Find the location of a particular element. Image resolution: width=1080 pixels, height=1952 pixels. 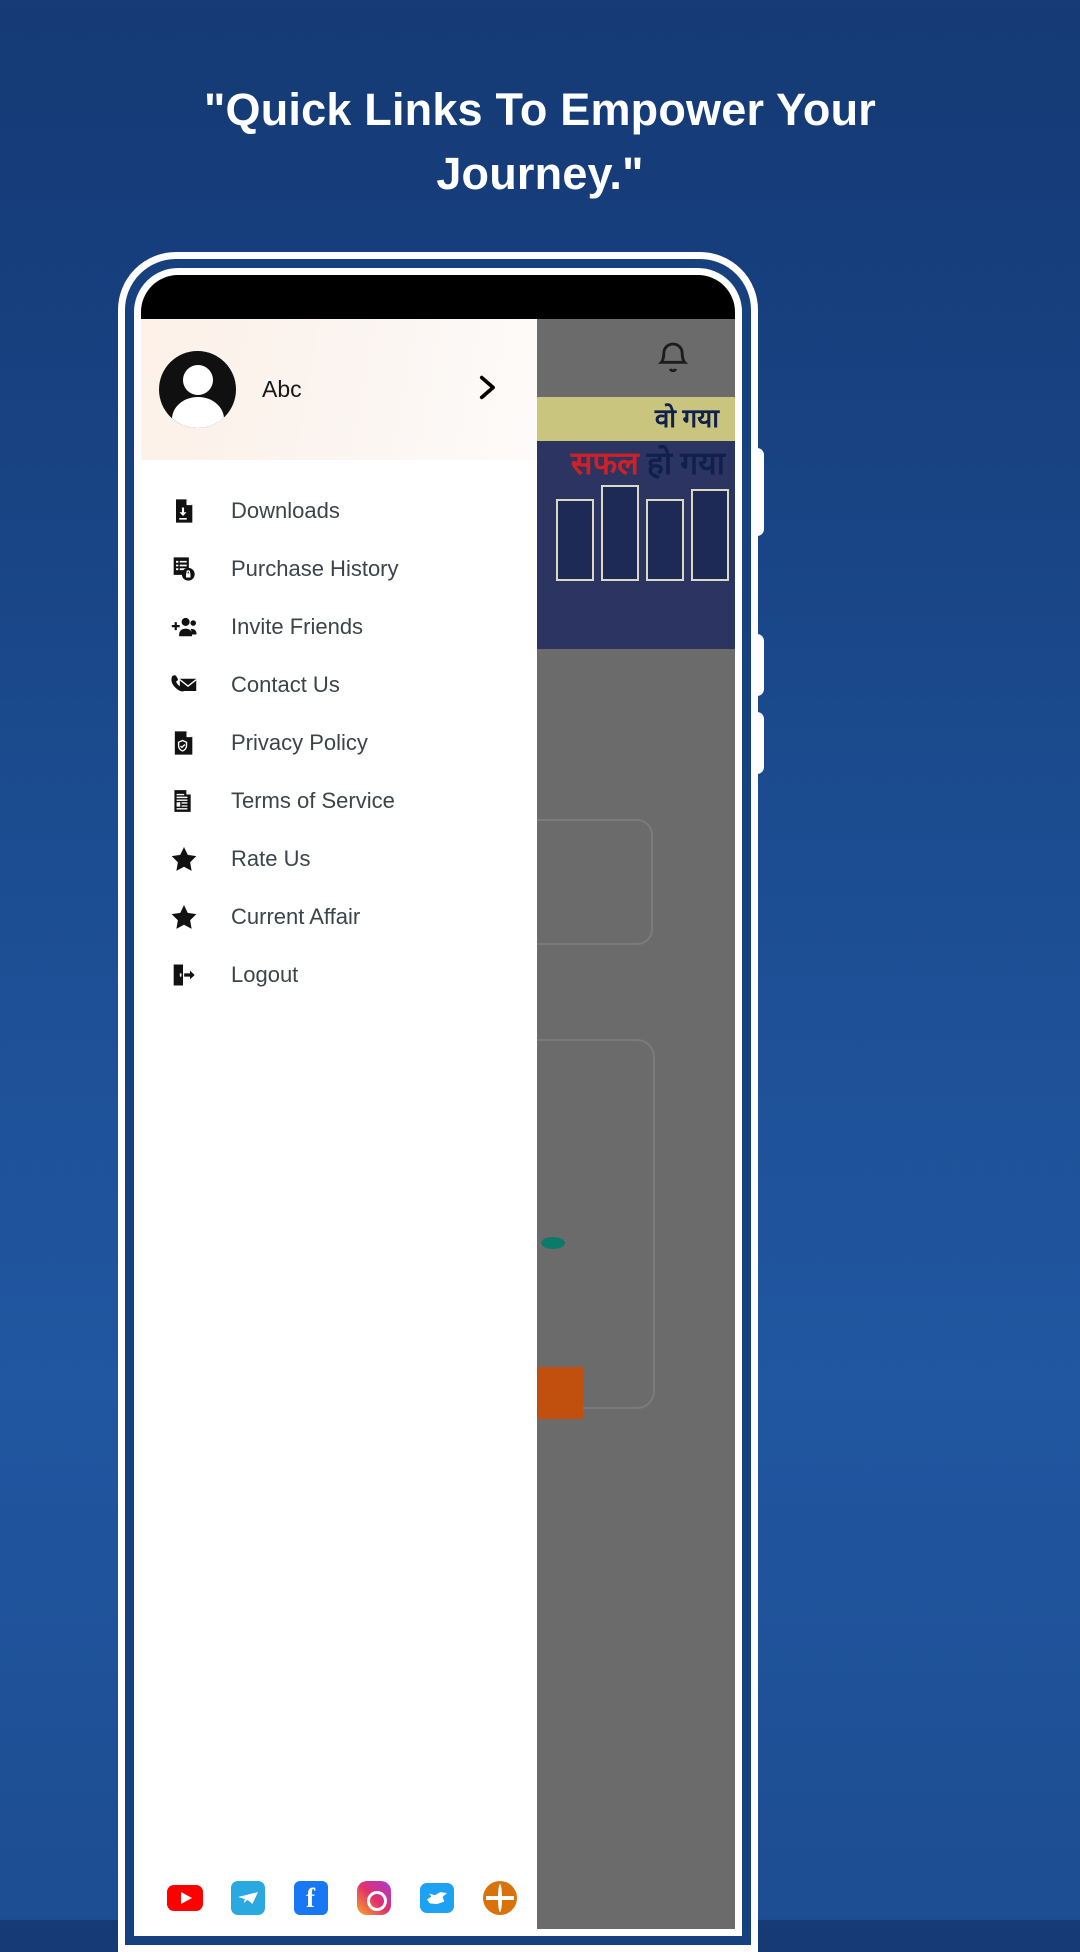

page-title: "Quick Links To Empower Your Journey." is located at coordinates (540, 141).